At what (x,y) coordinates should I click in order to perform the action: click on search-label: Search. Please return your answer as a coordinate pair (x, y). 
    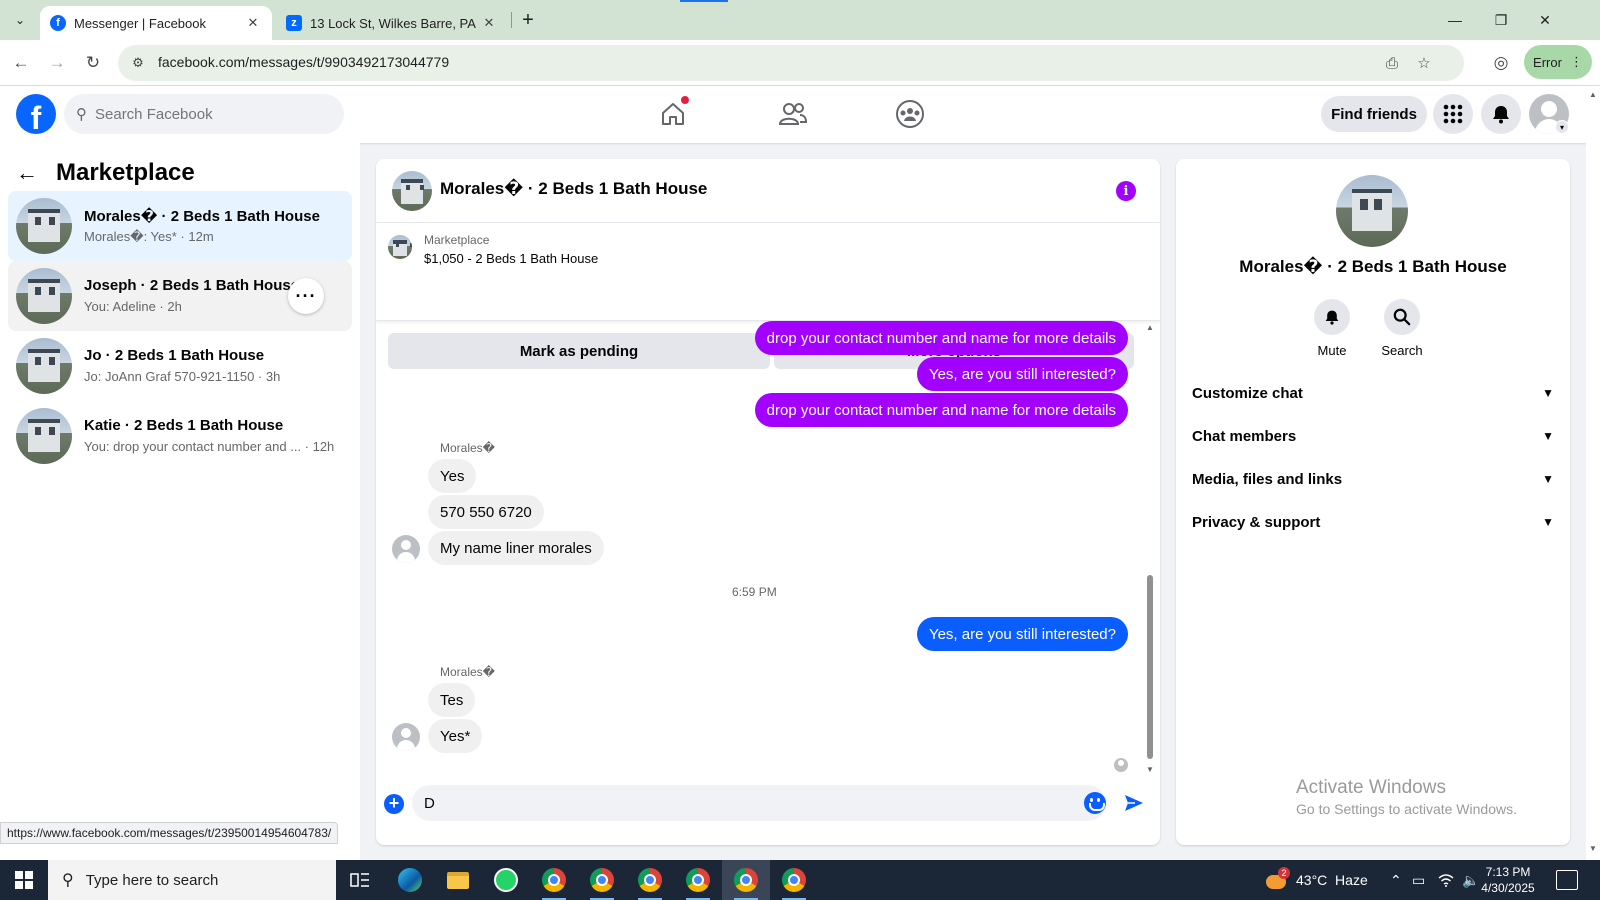
    Looking at the image, I should click on (1402, 350).